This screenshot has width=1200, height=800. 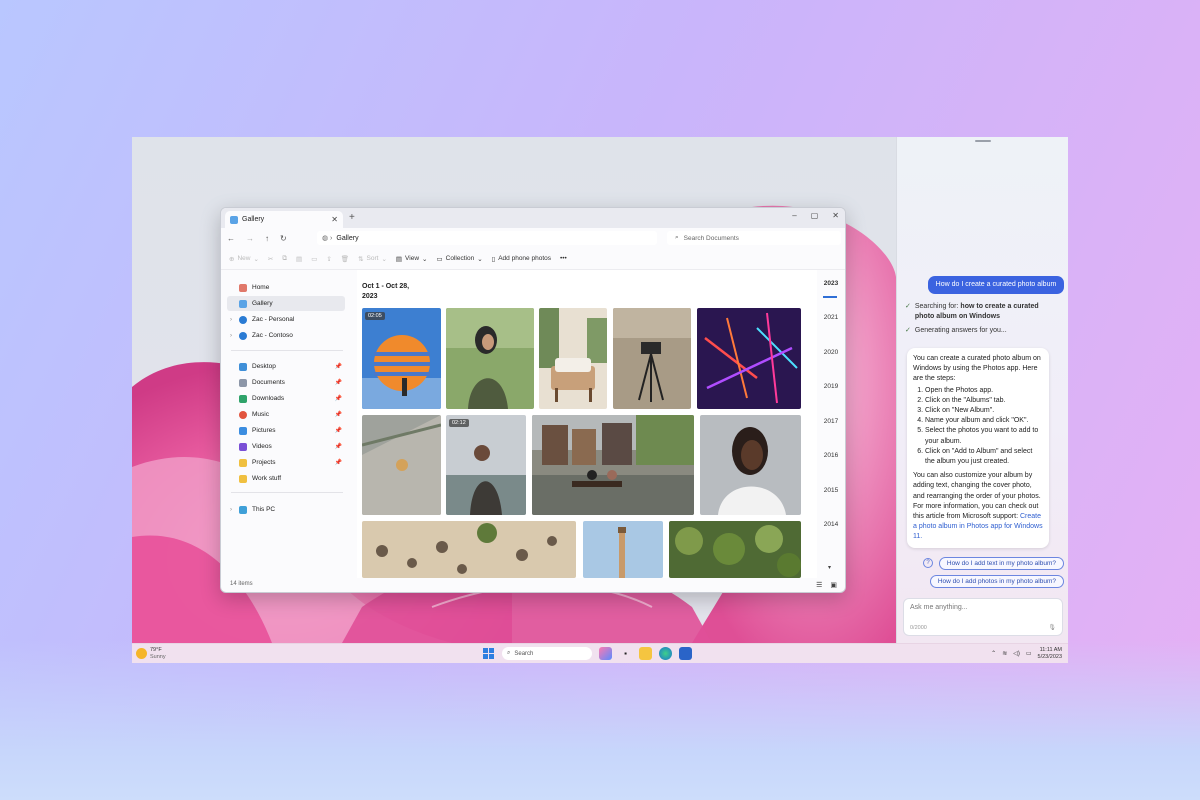 I want to click on volume-icon: ◁), so click(x=1016, y=653).